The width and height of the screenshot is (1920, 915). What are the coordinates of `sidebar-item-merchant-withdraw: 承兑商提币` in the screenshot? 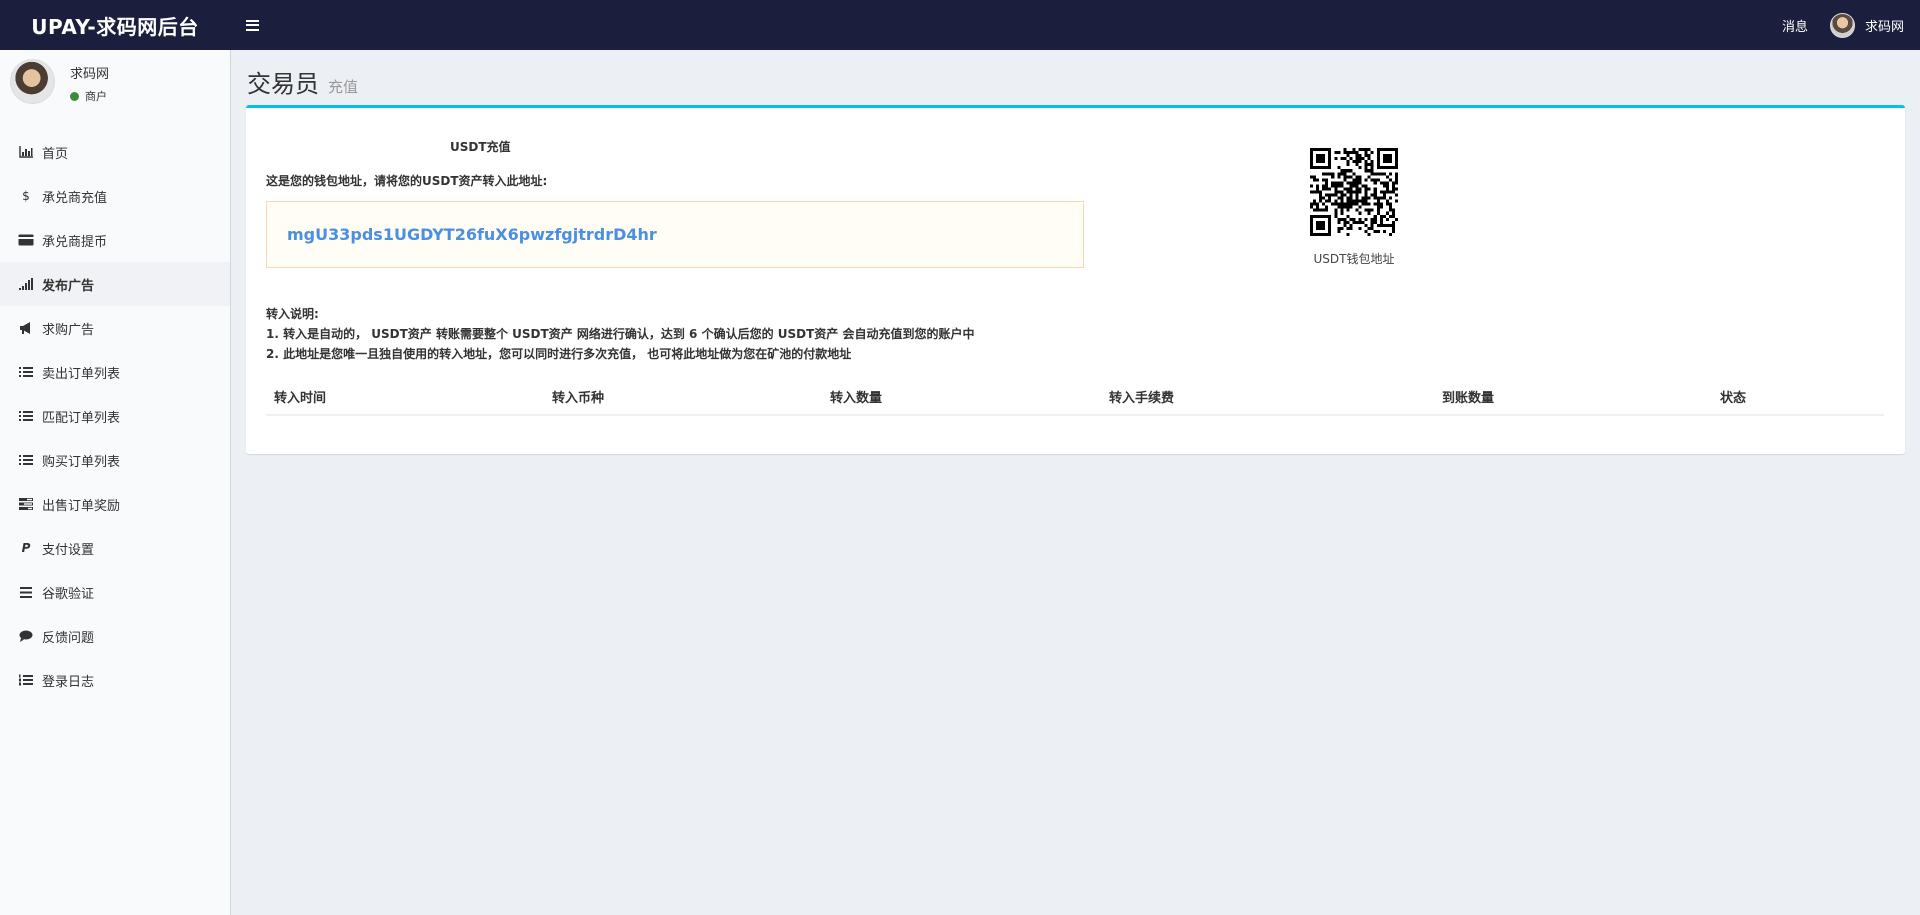 It's located at (115, 240).